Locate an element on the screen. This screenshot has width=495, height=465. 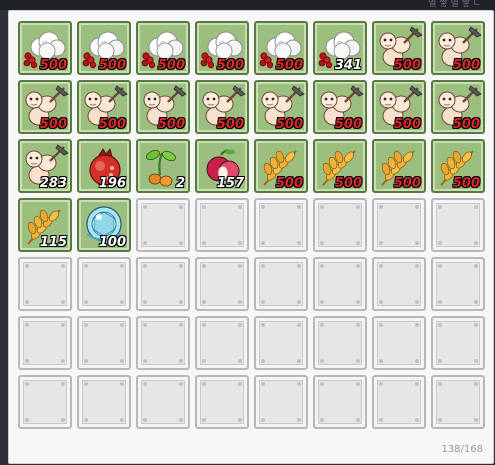
inventory-slot: 100 is located at coordinates (104, 225).